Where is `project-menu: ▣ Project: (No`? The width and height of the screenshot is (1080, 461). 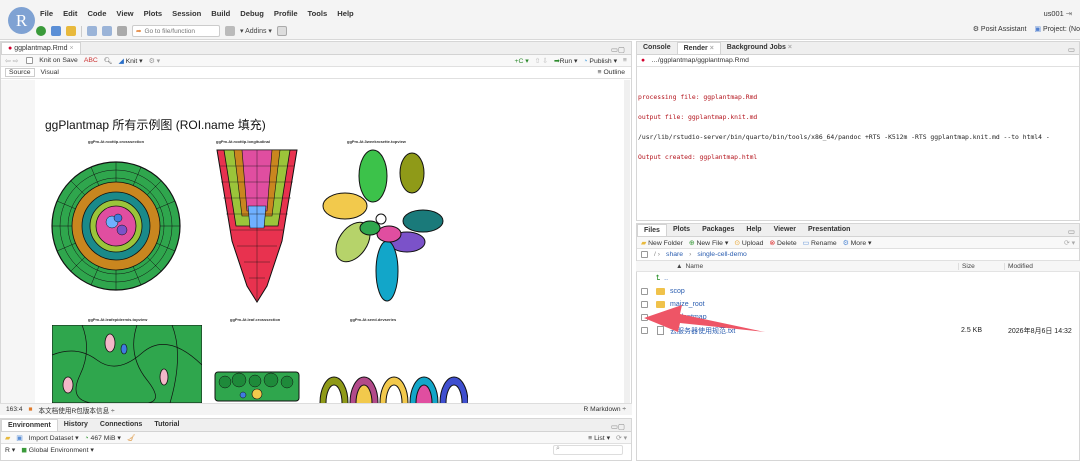
project-menu: ▣ Project: (No is located at coordinates (1057, 29).